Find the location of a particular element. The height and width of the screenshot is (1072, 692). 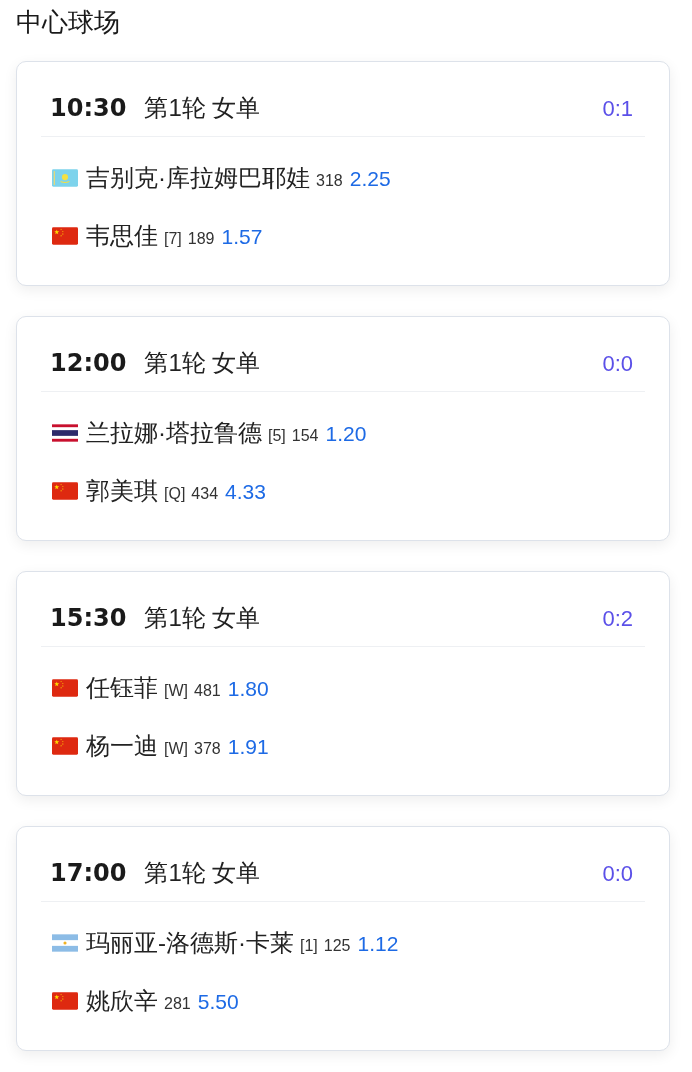

ranking-label: 481 is located at coordinates (207, 691).